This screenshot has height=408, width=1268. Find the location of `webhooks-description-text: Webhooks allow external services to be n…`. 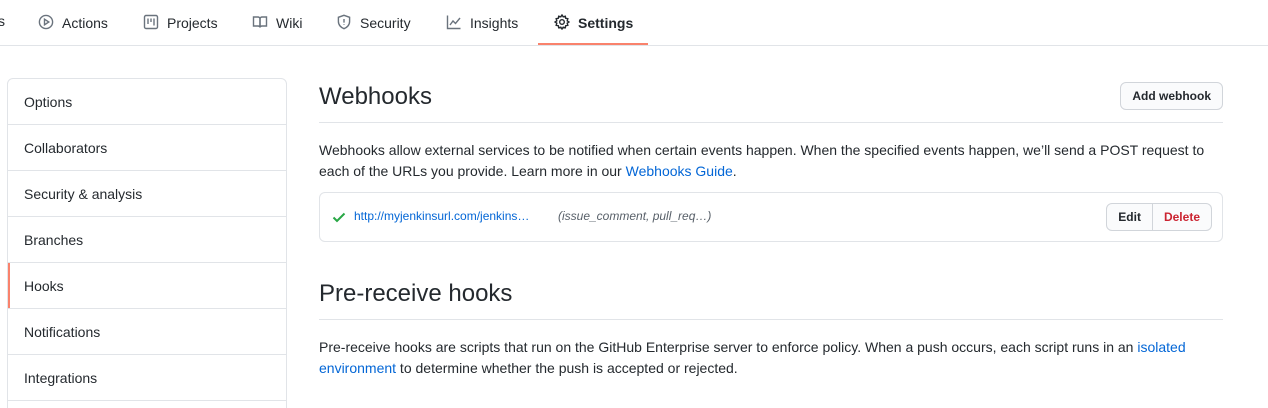

webhooks-description-text: Webhooks allow external services to be n… is located at coordinates (762, 160).